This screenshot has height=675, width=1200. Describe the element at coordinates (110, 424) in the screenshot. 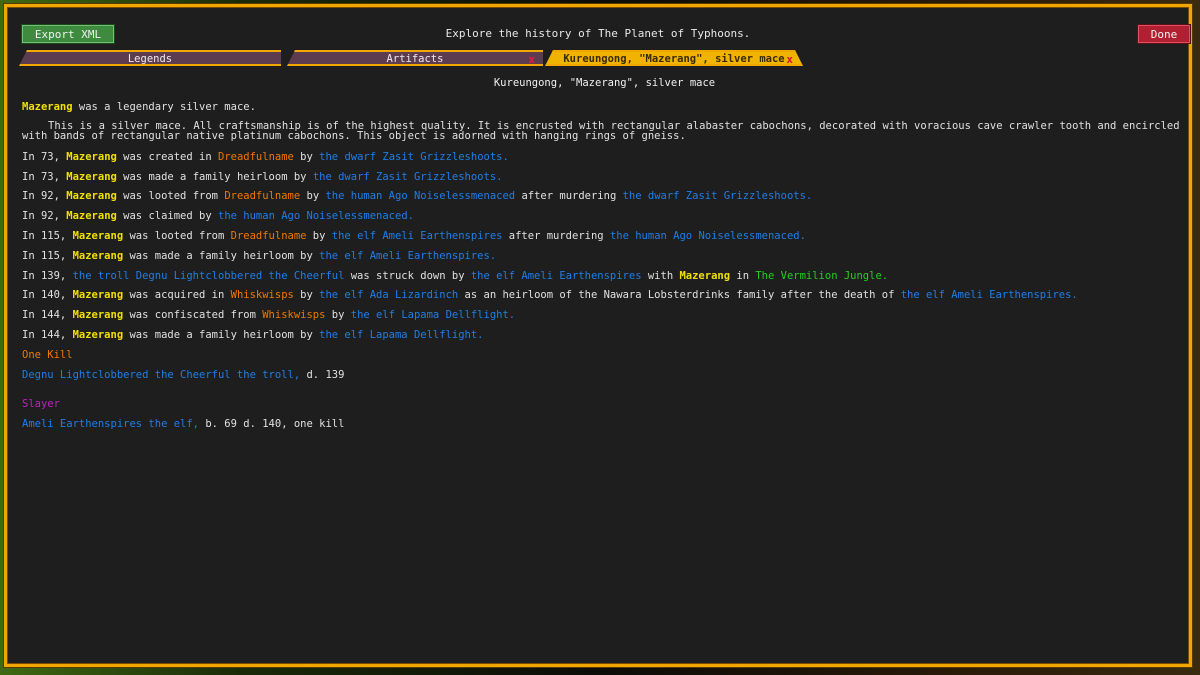

I see `figure-link: Ameli Earthenspires the elf,` at that location.